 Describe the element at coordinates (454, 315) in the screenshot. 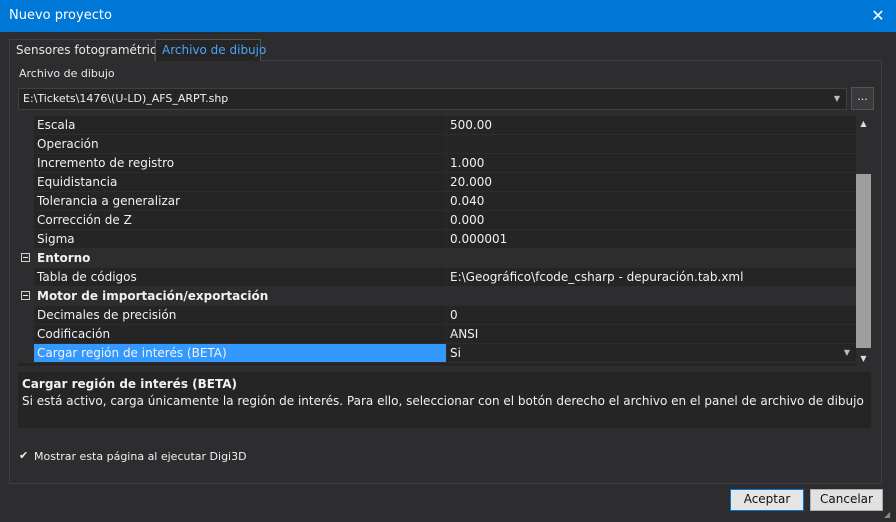

I see `property-value: 0` at that location.